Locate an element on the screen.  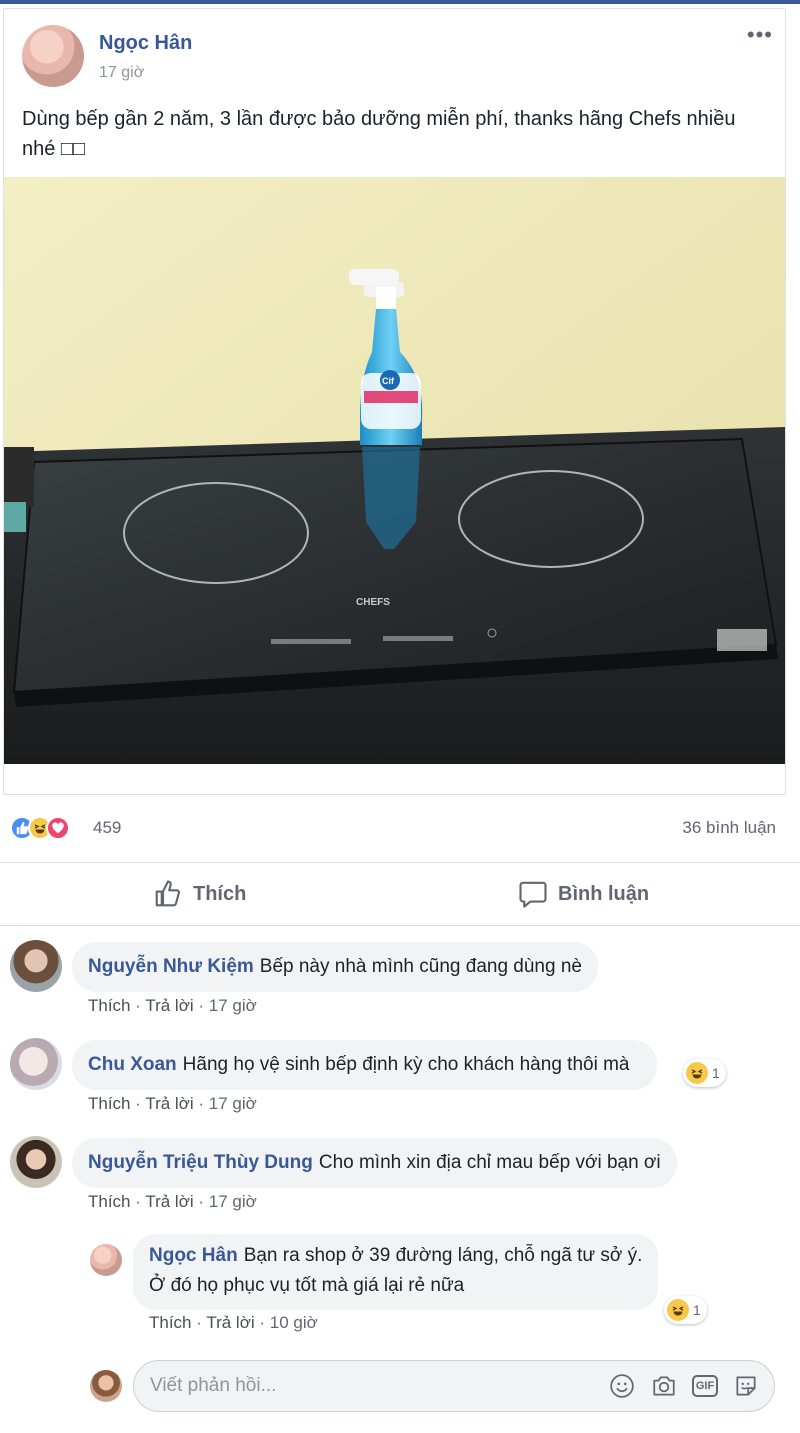
love-reaction-icon is located at coordinates (58, 828).